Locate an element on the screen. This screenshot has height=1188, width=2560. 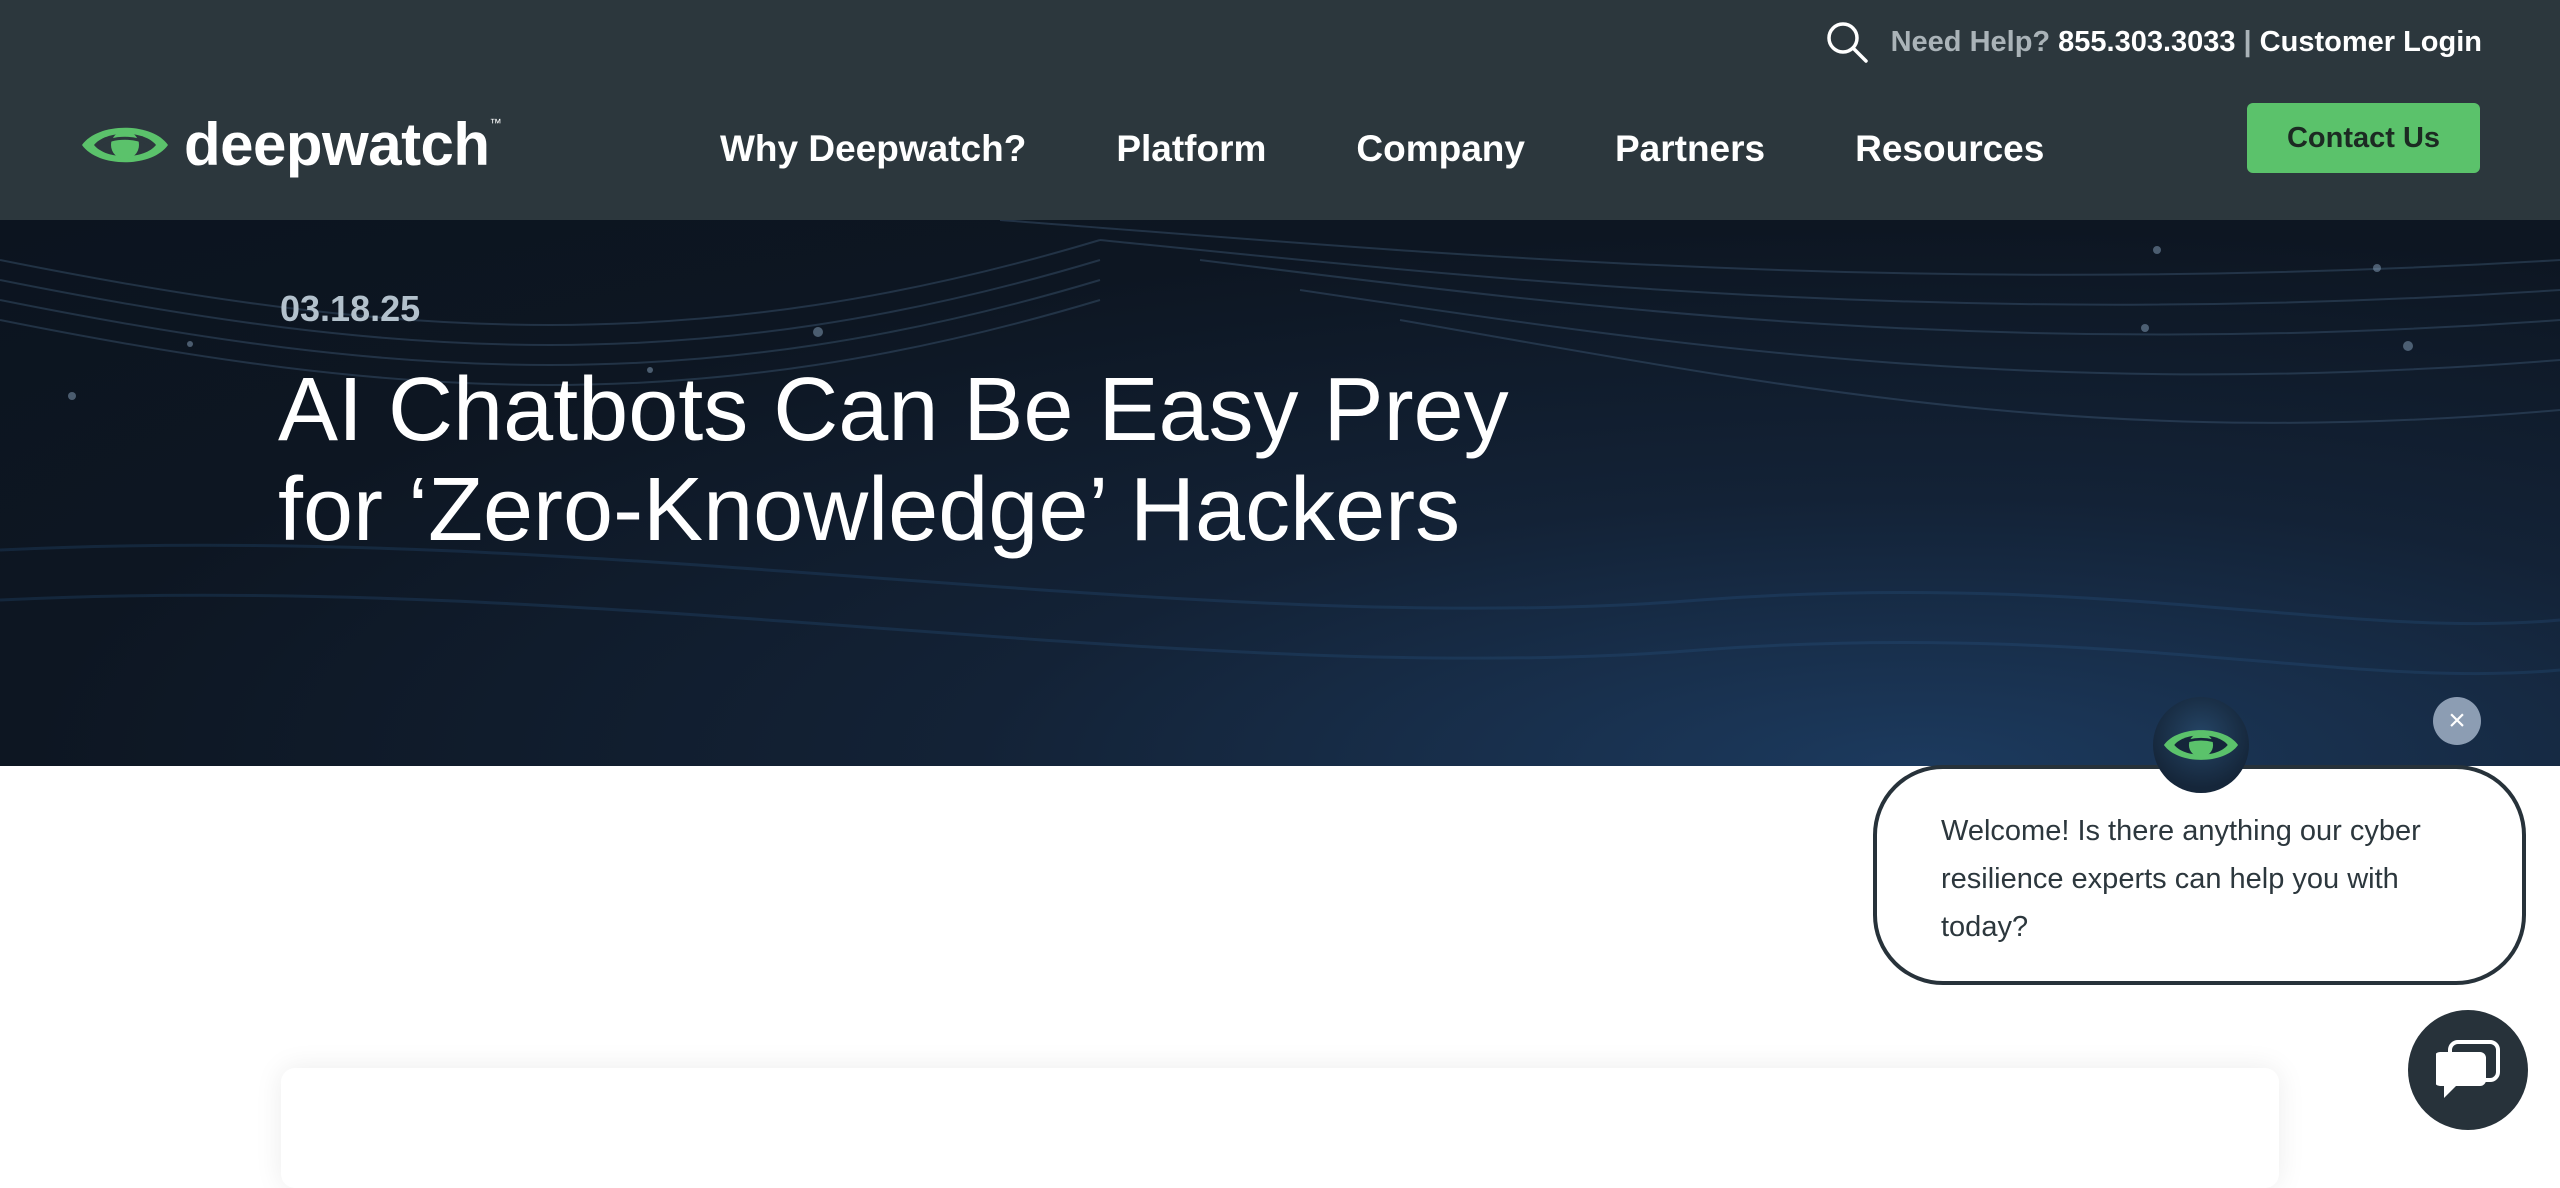
article-title-line-1: AI Chatbots Can Be Easy Prey is located at coordinates (893, 410).